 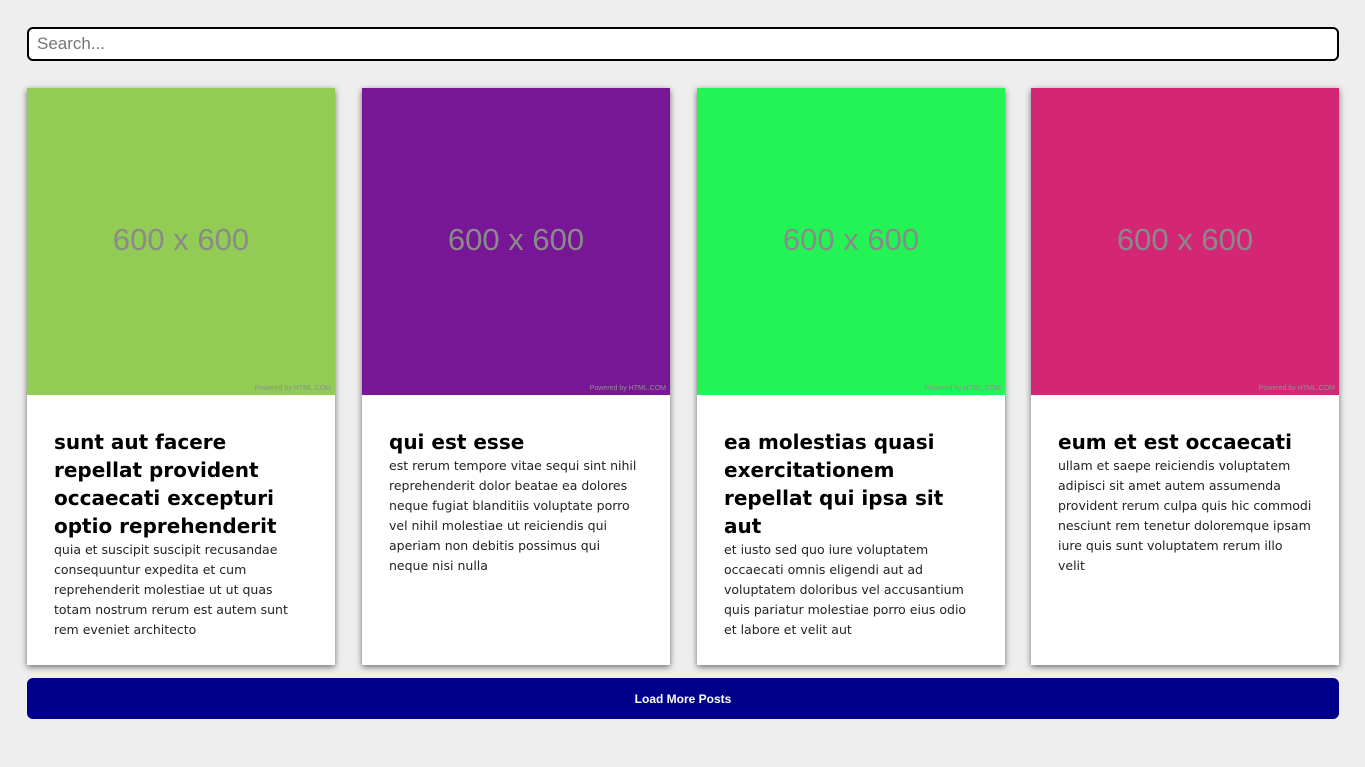 I want to click on load-more-button: Load More Posts, so click(x=683, y=698).